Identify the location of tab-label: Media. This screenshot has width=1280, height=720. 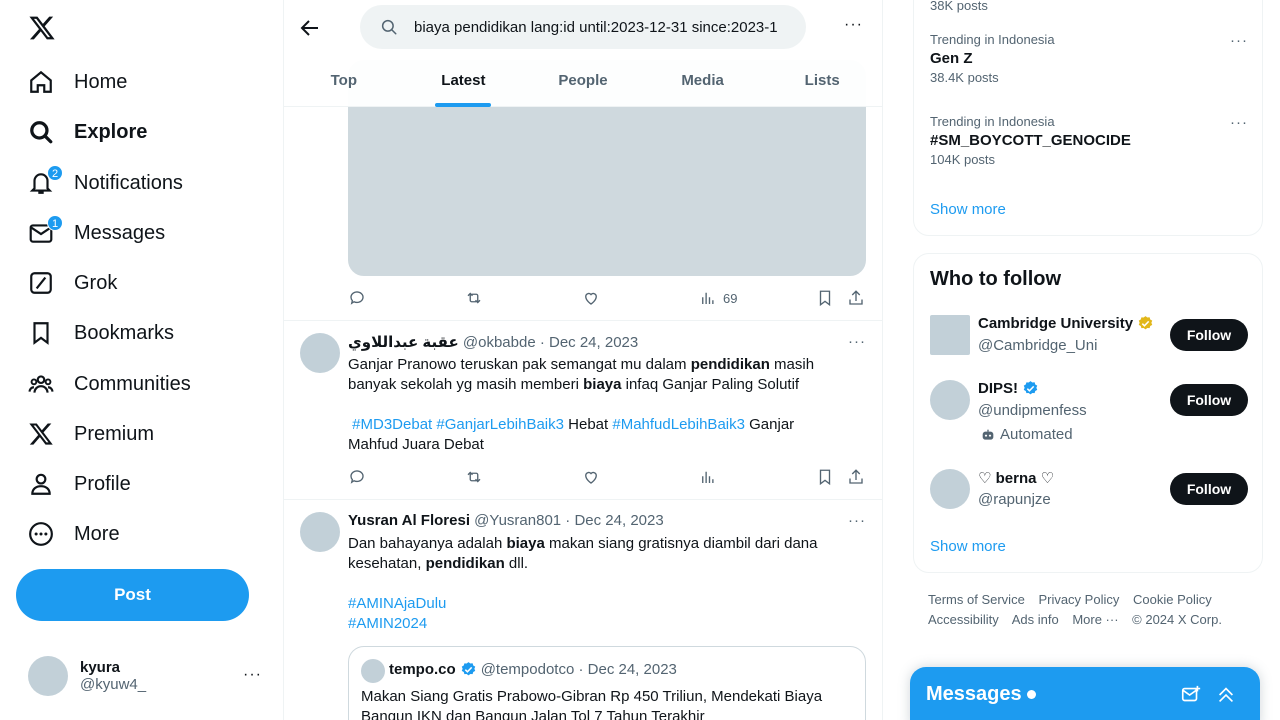
(702, 80).